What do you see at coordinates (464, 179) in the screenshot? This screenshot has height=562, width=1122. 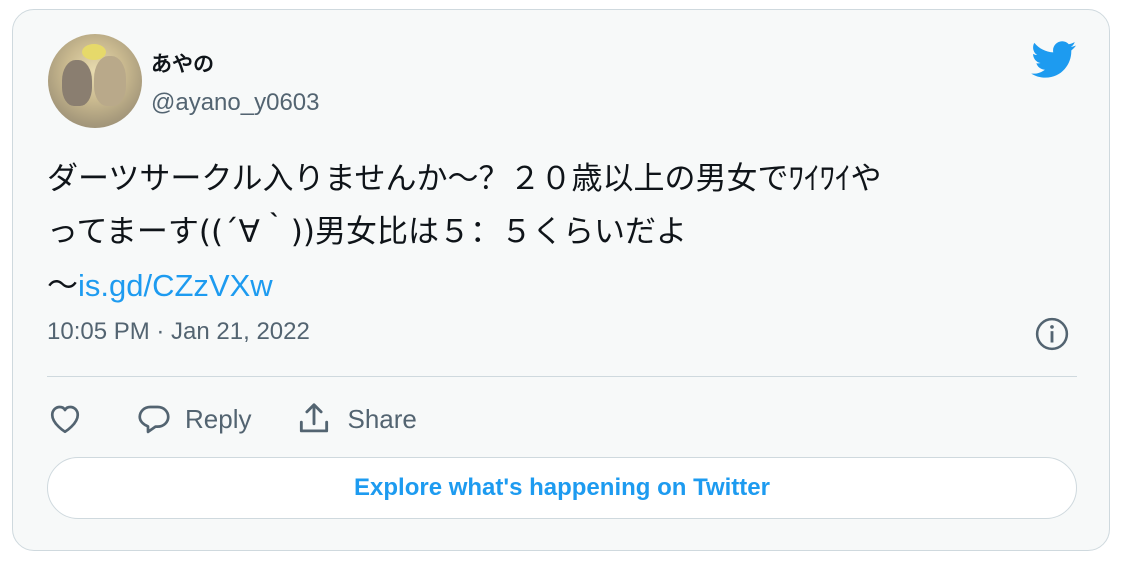 I see `tweet-text-line-1: ダーツサークル入りませんか〜？２０歳以上の男女でﾜｲﾜｲや` at bounding box center [464, 179].